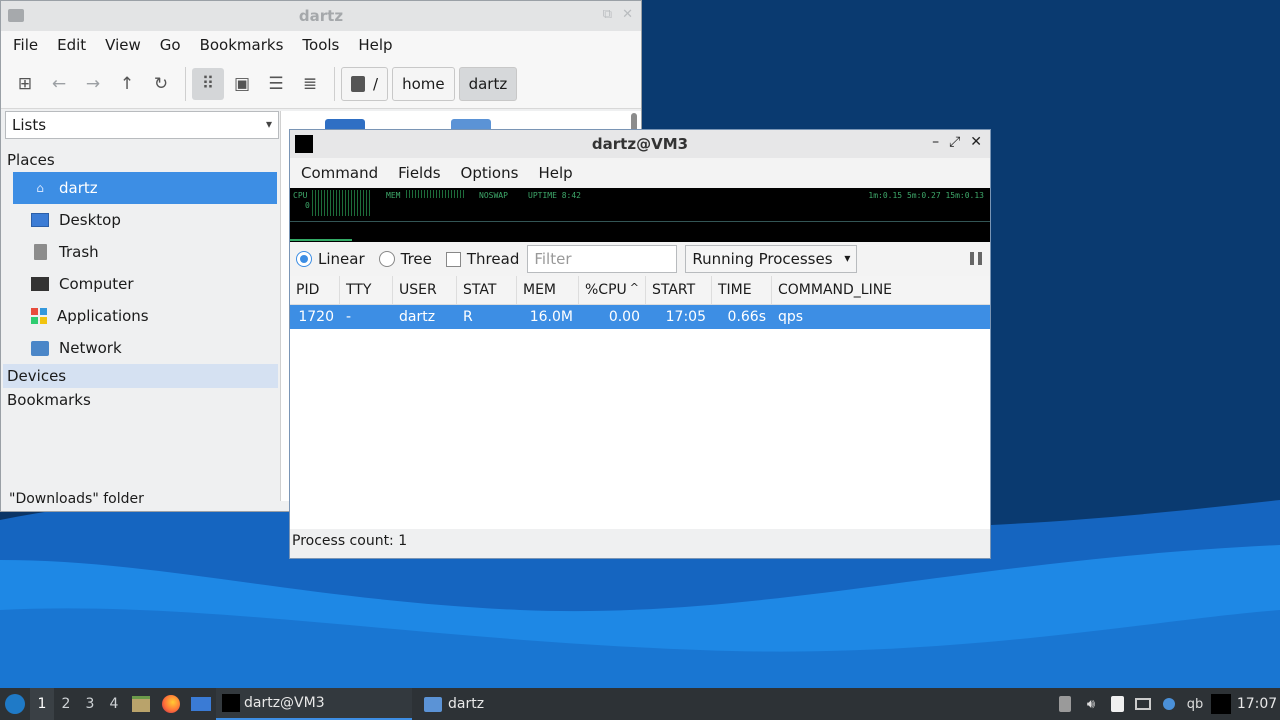  What do you see at coordinates (127, 84) in the screenshot?
I see `up-arrow-icon: ↑` at bounding box center [127, 84].